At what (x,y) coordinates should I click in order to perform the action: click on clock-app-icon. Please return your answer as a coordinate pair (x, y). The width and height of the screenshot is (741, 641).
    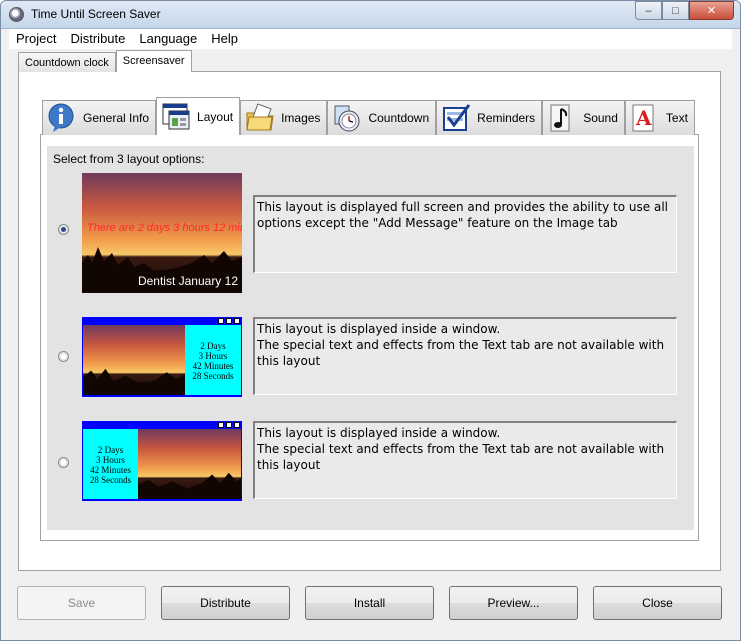
    Looking at the image, I should click on (16, 14).